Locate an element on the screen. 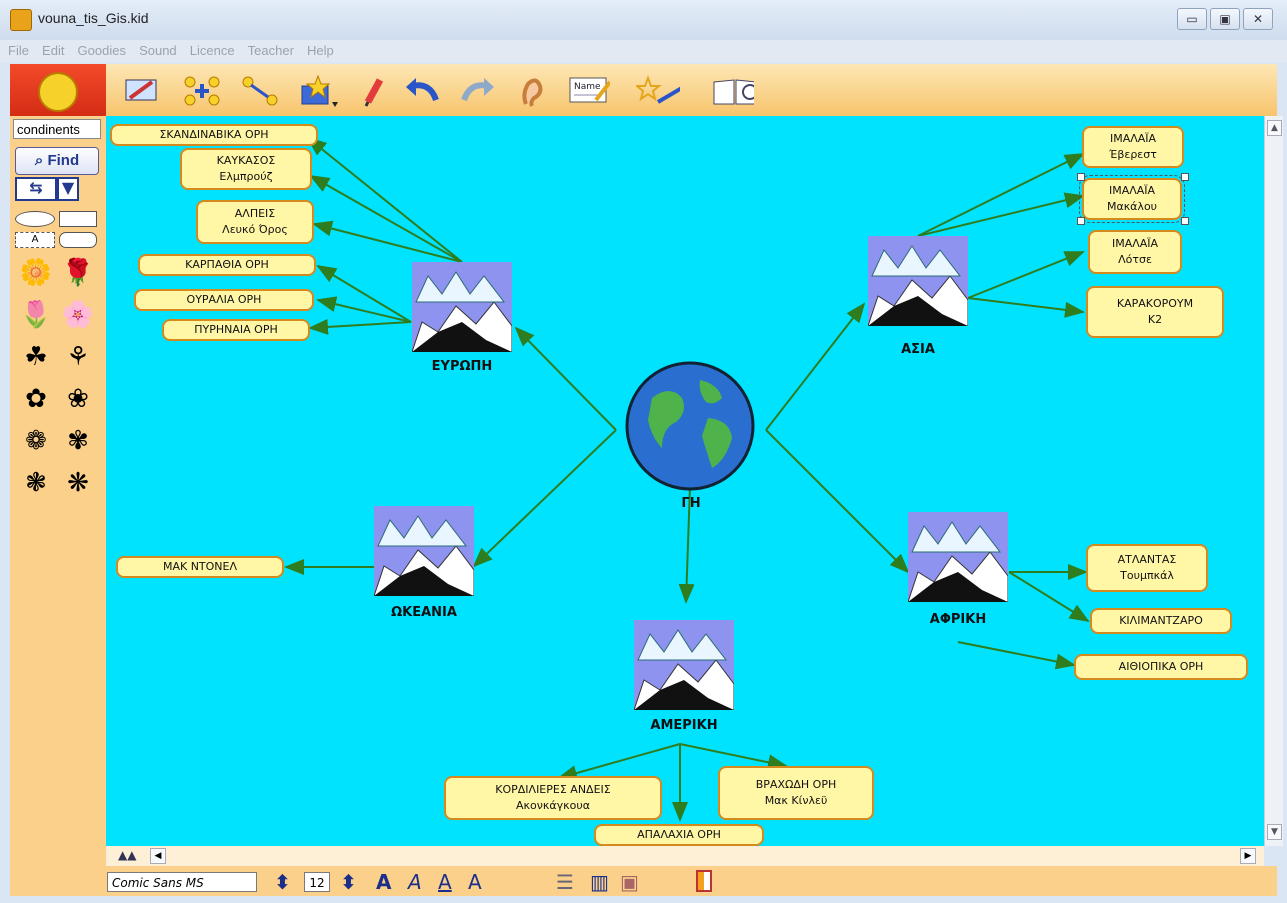 This screenshot has height=903, width=1287. magnifier-icon: ⌕ is located at coordinates (39, 160).